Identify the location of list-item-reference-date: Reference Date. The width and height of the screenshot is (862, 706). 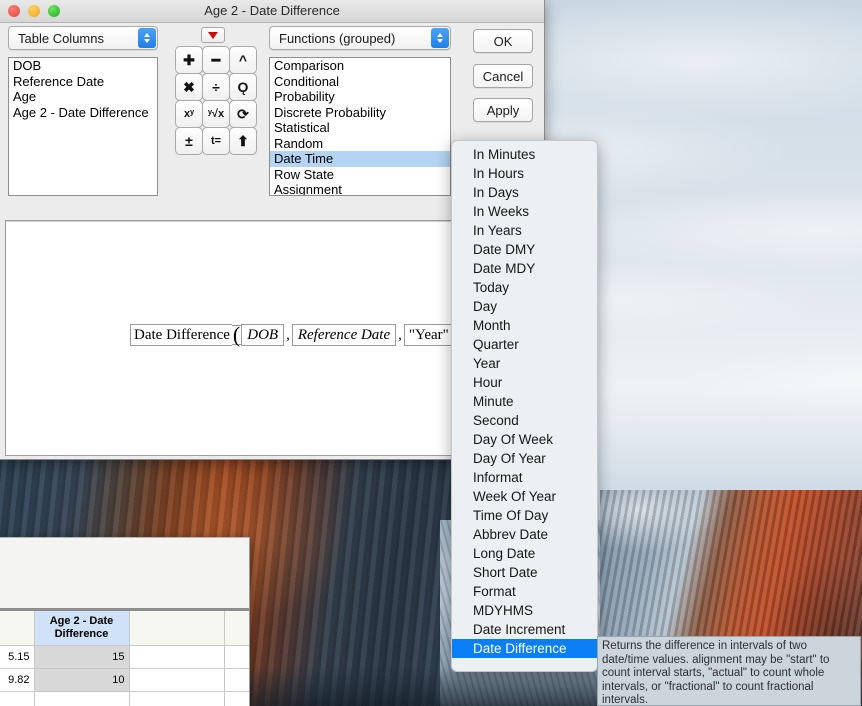
(83, 82).